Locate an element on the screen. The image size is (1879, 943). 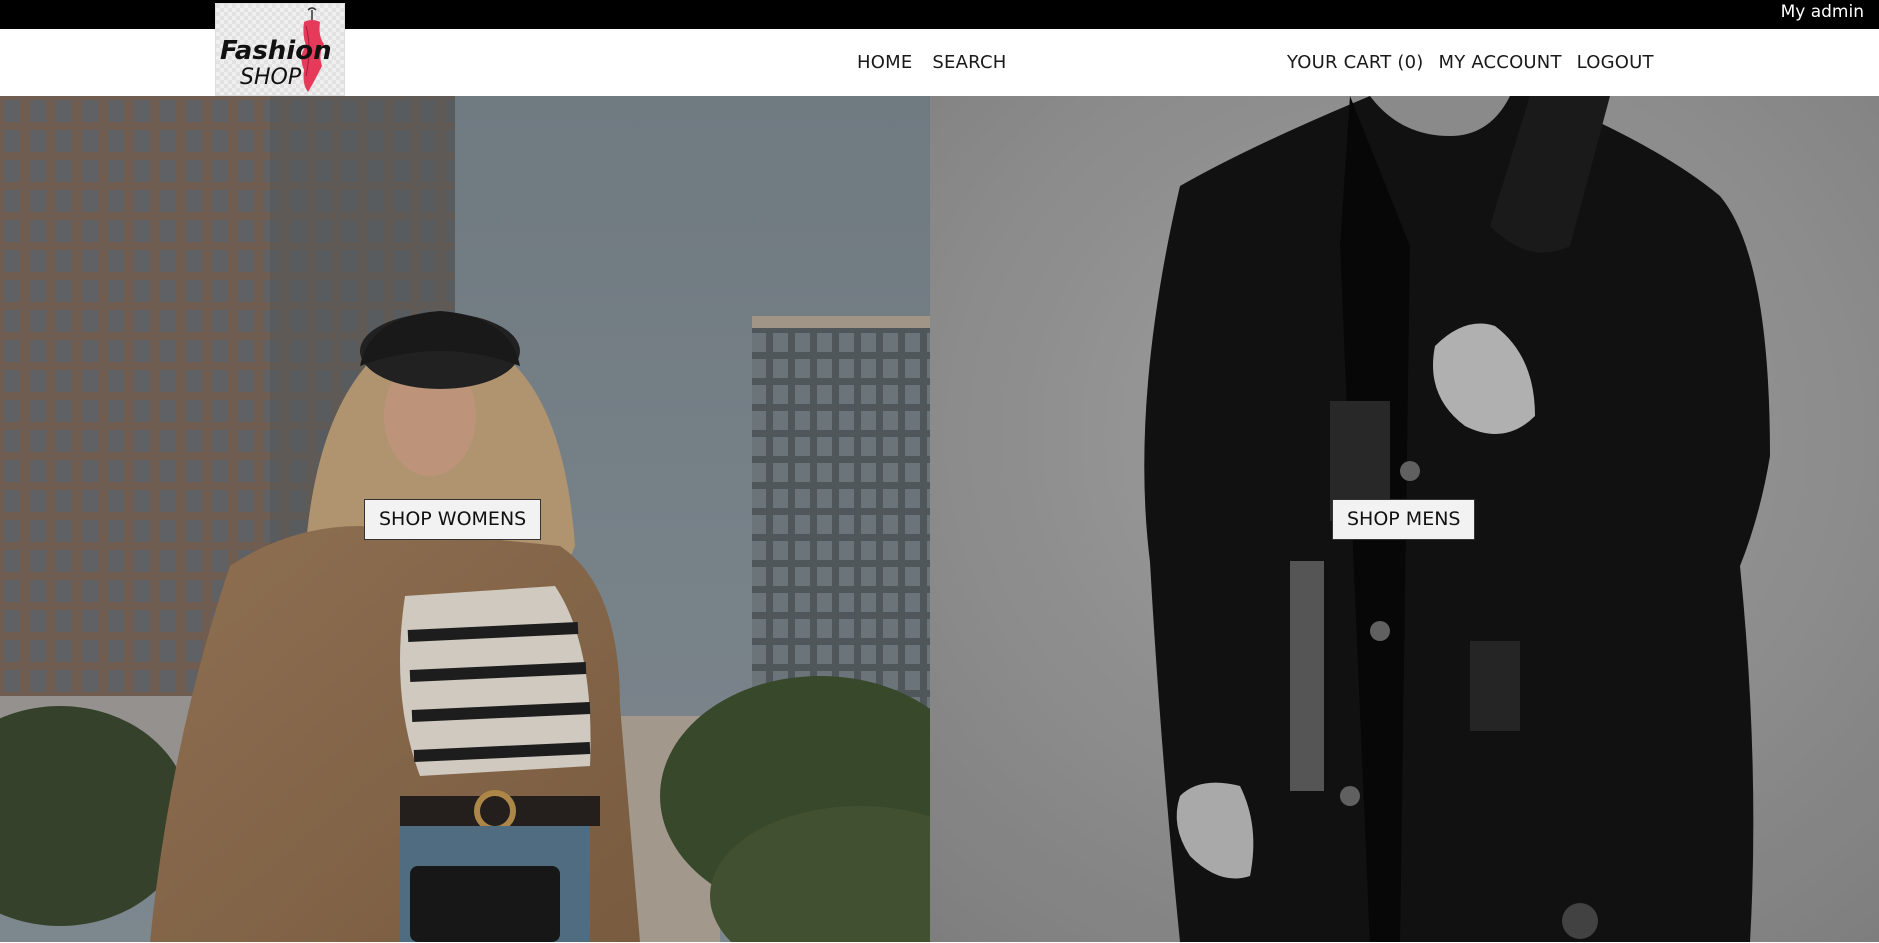
shop-mens-button: SHOP MENS is located at coordinates (1404, 519).